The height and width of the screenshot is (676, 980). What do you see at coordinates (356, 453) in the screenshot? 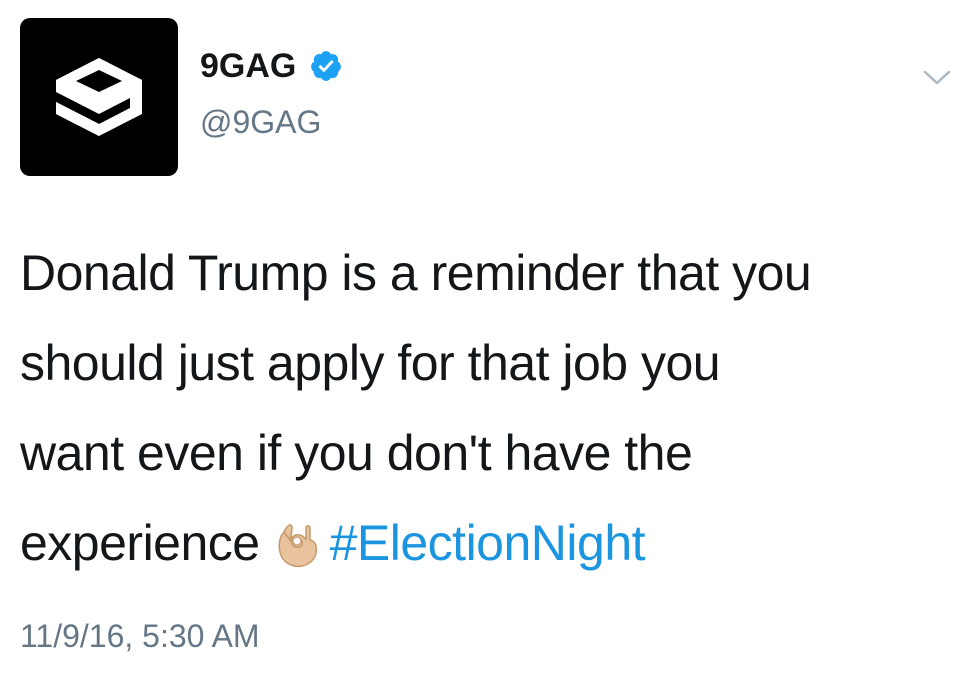
I see `tweet-text-line: want even if you don't have the` at bounding box center [356, 453].